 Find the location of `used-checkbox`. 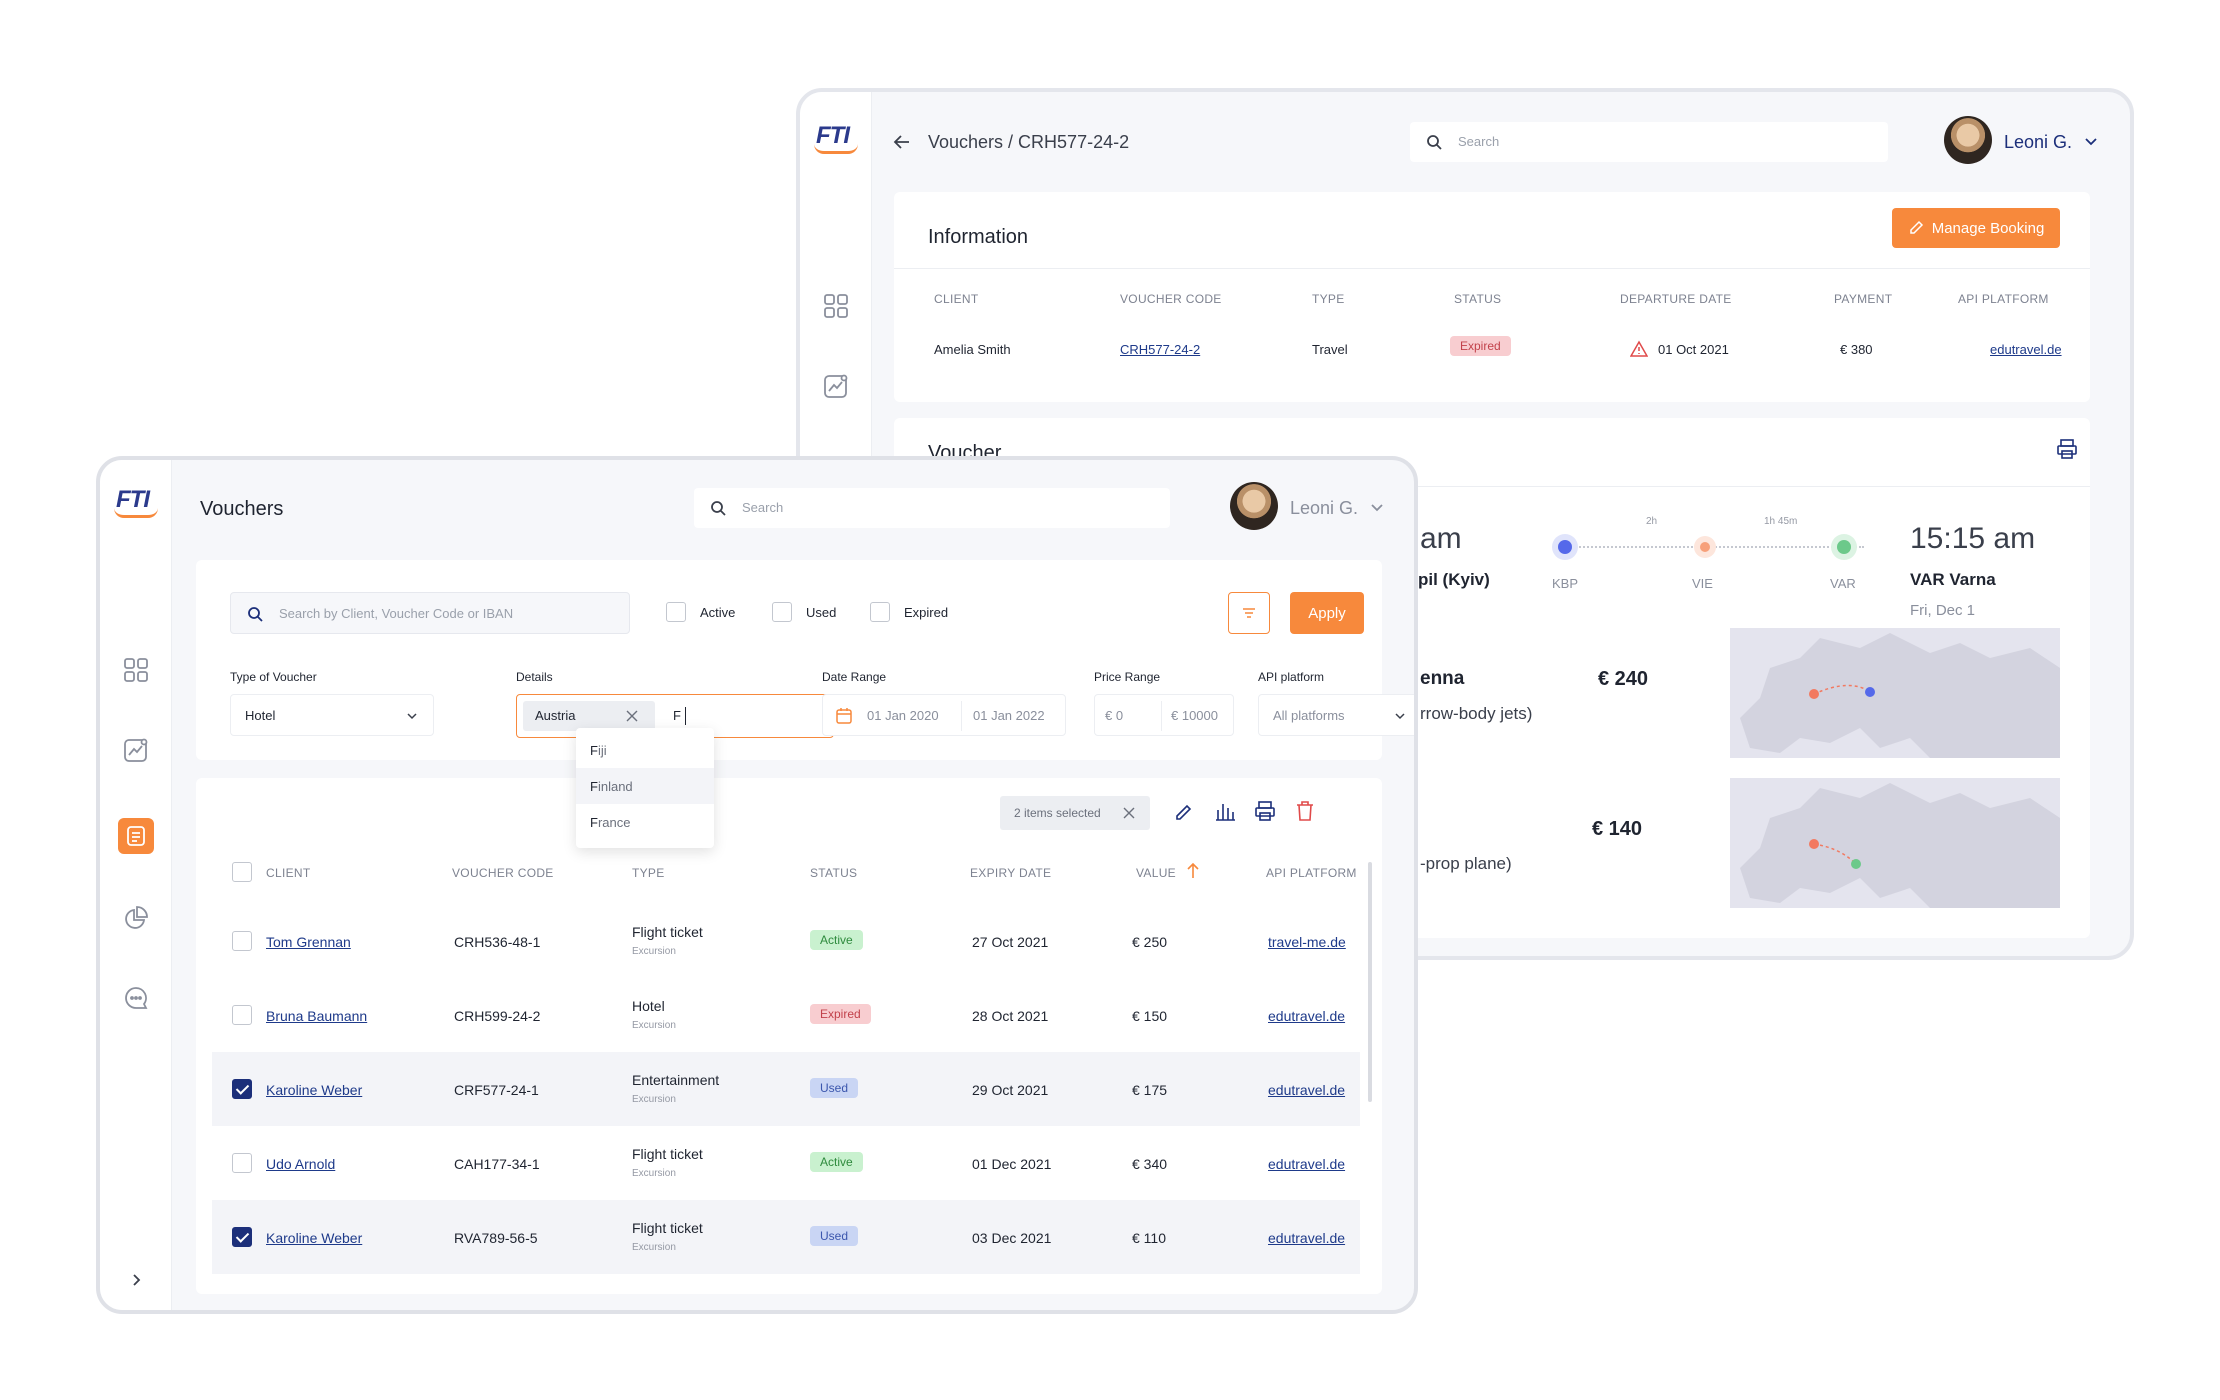

used-checkbox is located at coordinates (782, 612).